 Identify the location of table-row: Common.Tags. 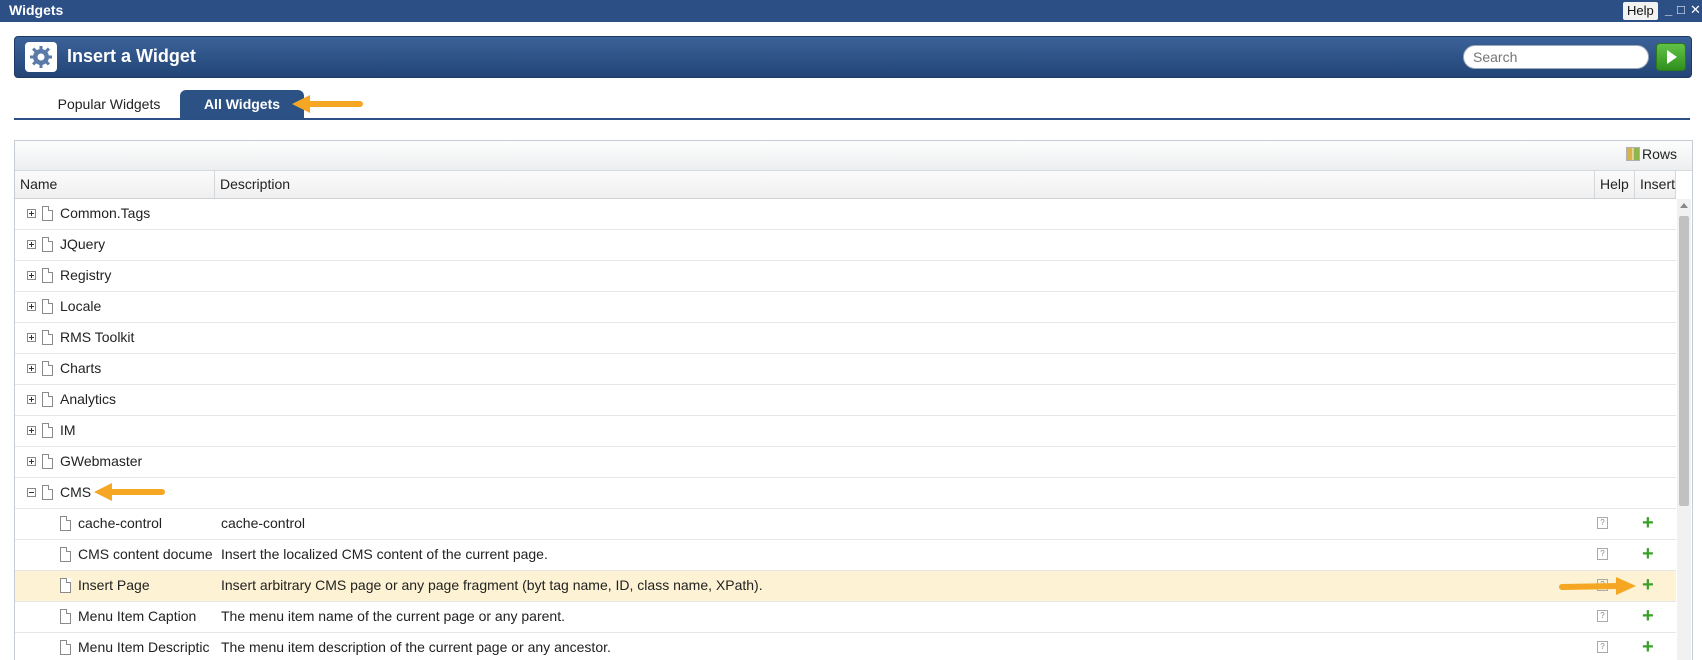
(845, 214).